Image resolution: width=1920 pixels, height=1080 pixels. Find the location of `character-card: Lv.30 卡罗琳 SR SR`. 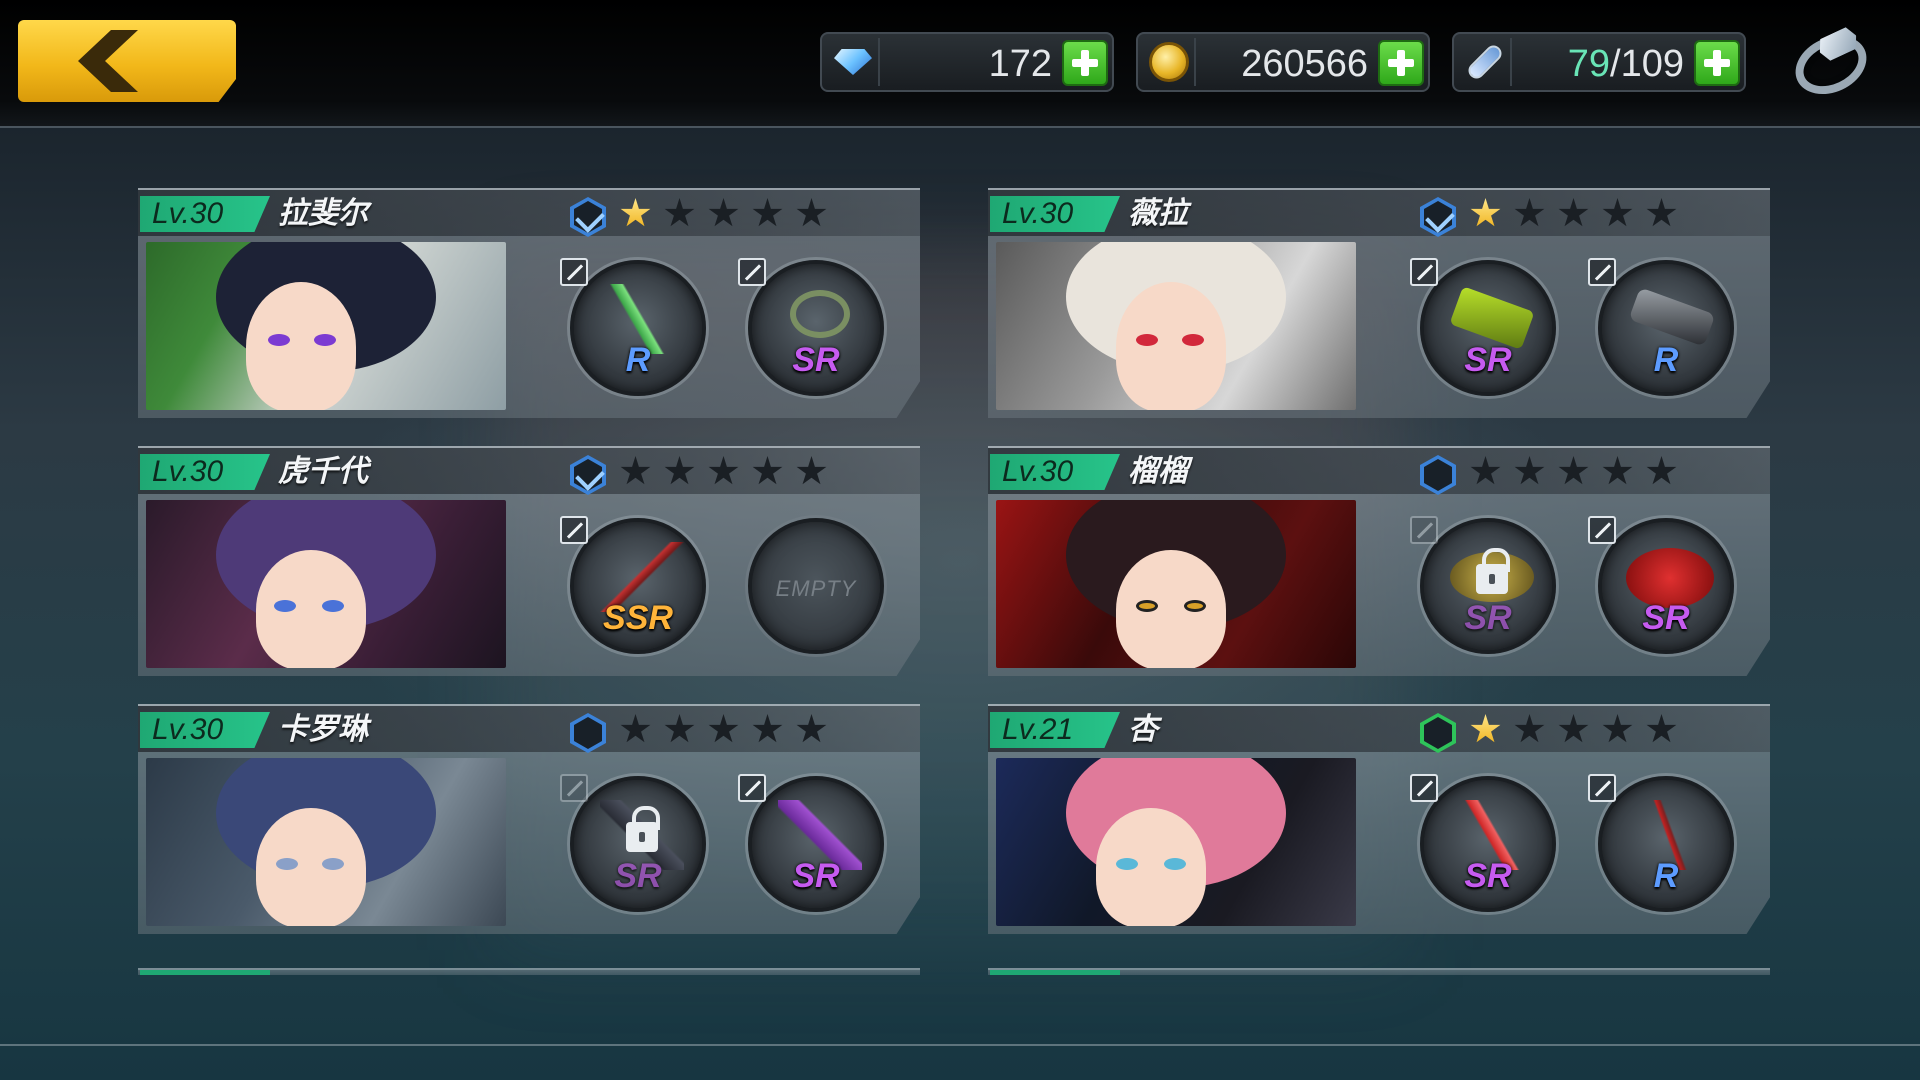

character-card: Lv.30 卡罗琳 SR SR is located at coordinates (529, 819).